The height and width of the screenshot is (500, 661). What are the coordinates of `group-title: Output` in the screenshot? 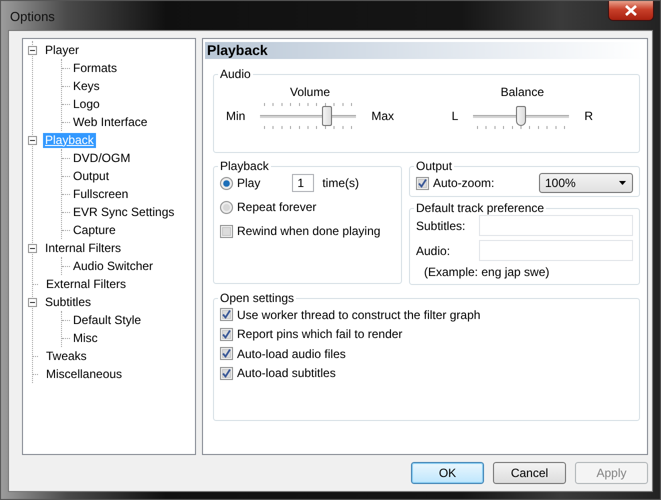 It's located at (434, 166).